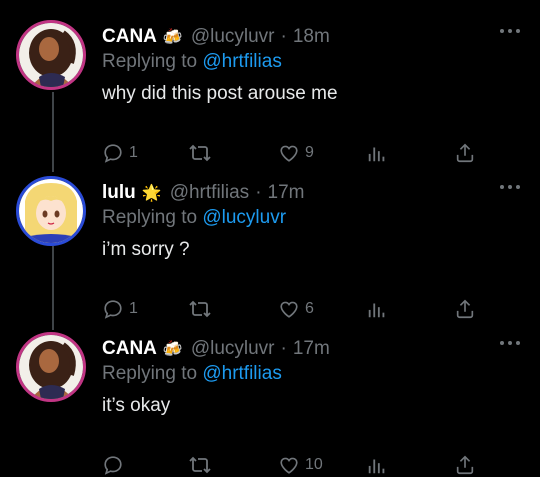  I want to click on replying-to-mention: @lucyluvr, so click(244, 217).